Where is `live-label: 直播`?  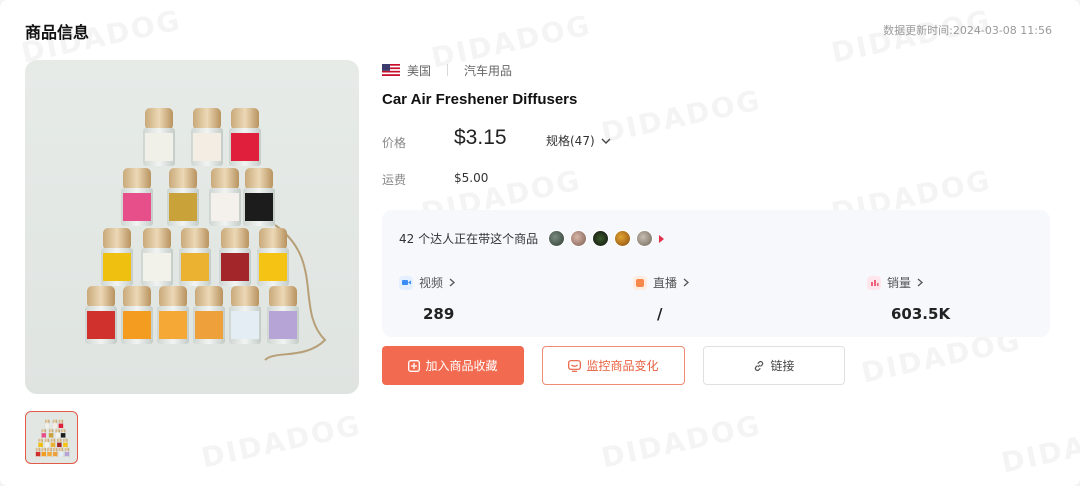
live-label: 直播 is located at coordinates (665, 283).